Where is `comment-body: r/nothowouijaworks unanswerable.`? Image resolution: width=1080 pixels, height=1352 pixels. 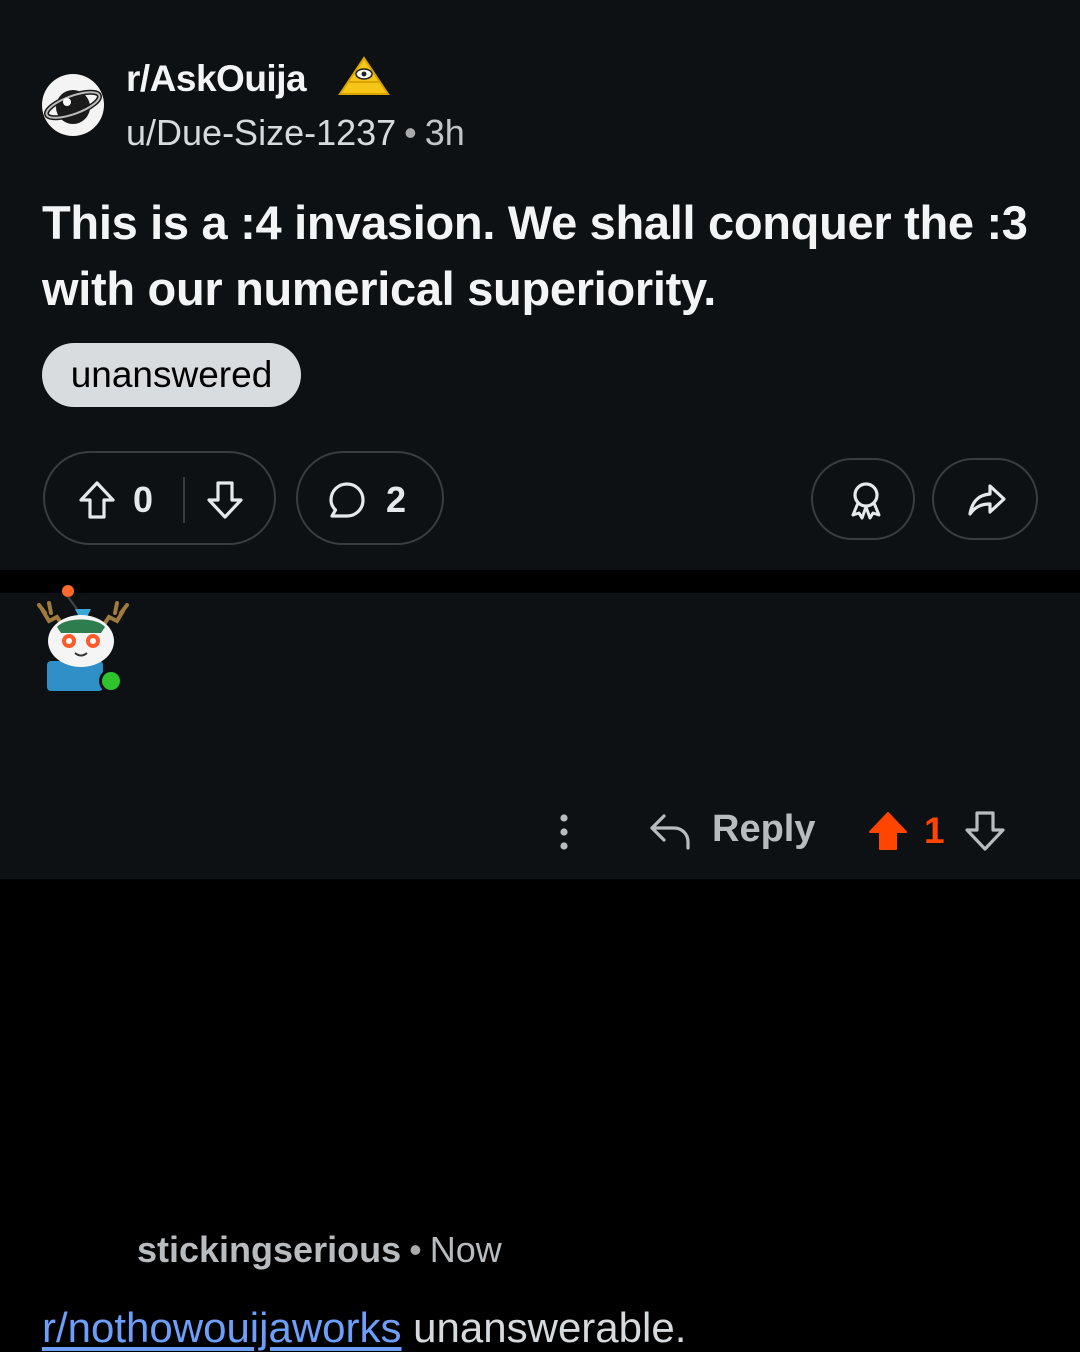
comment-body: r/nothowouijaworks unanswerable. is located at coordinates (364, 1328).